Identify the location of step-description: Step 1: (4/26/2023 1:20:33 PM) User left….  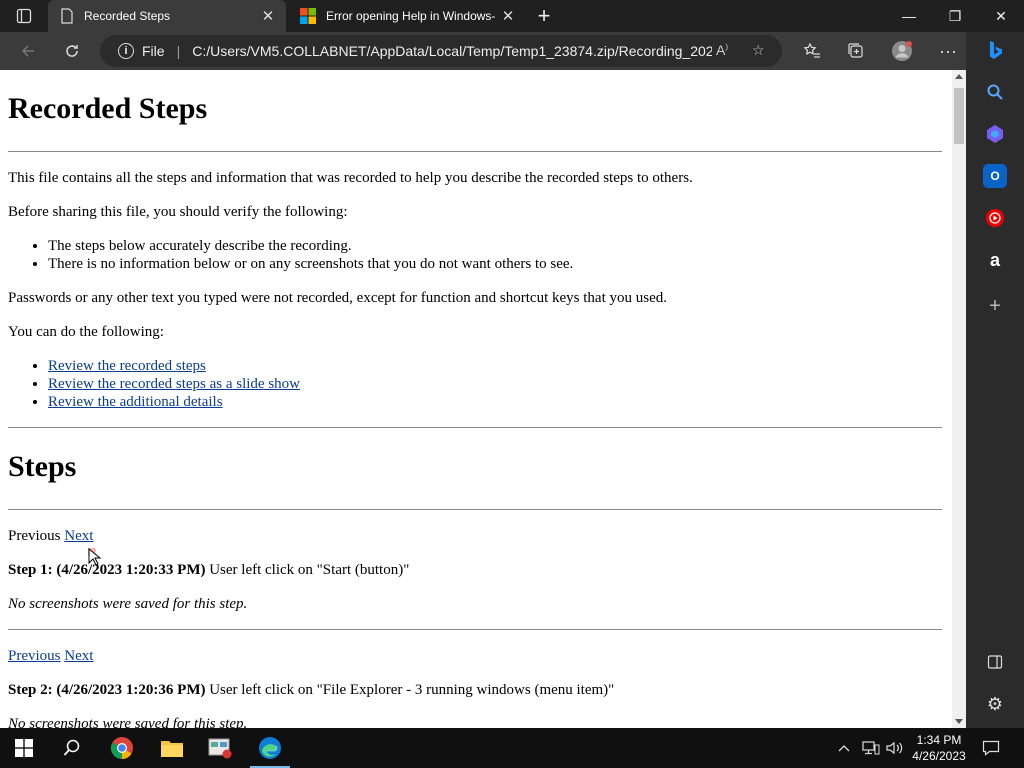
(208, 570).